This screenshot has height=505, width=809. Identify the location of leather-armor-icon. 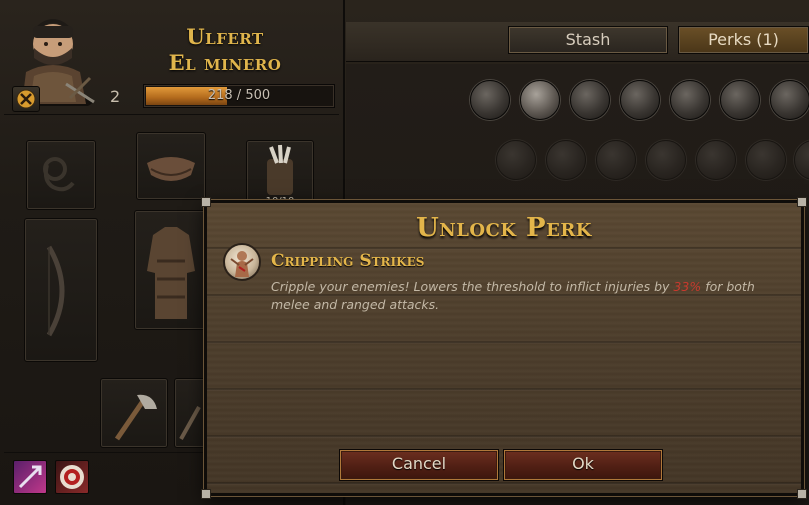
(171, 273).